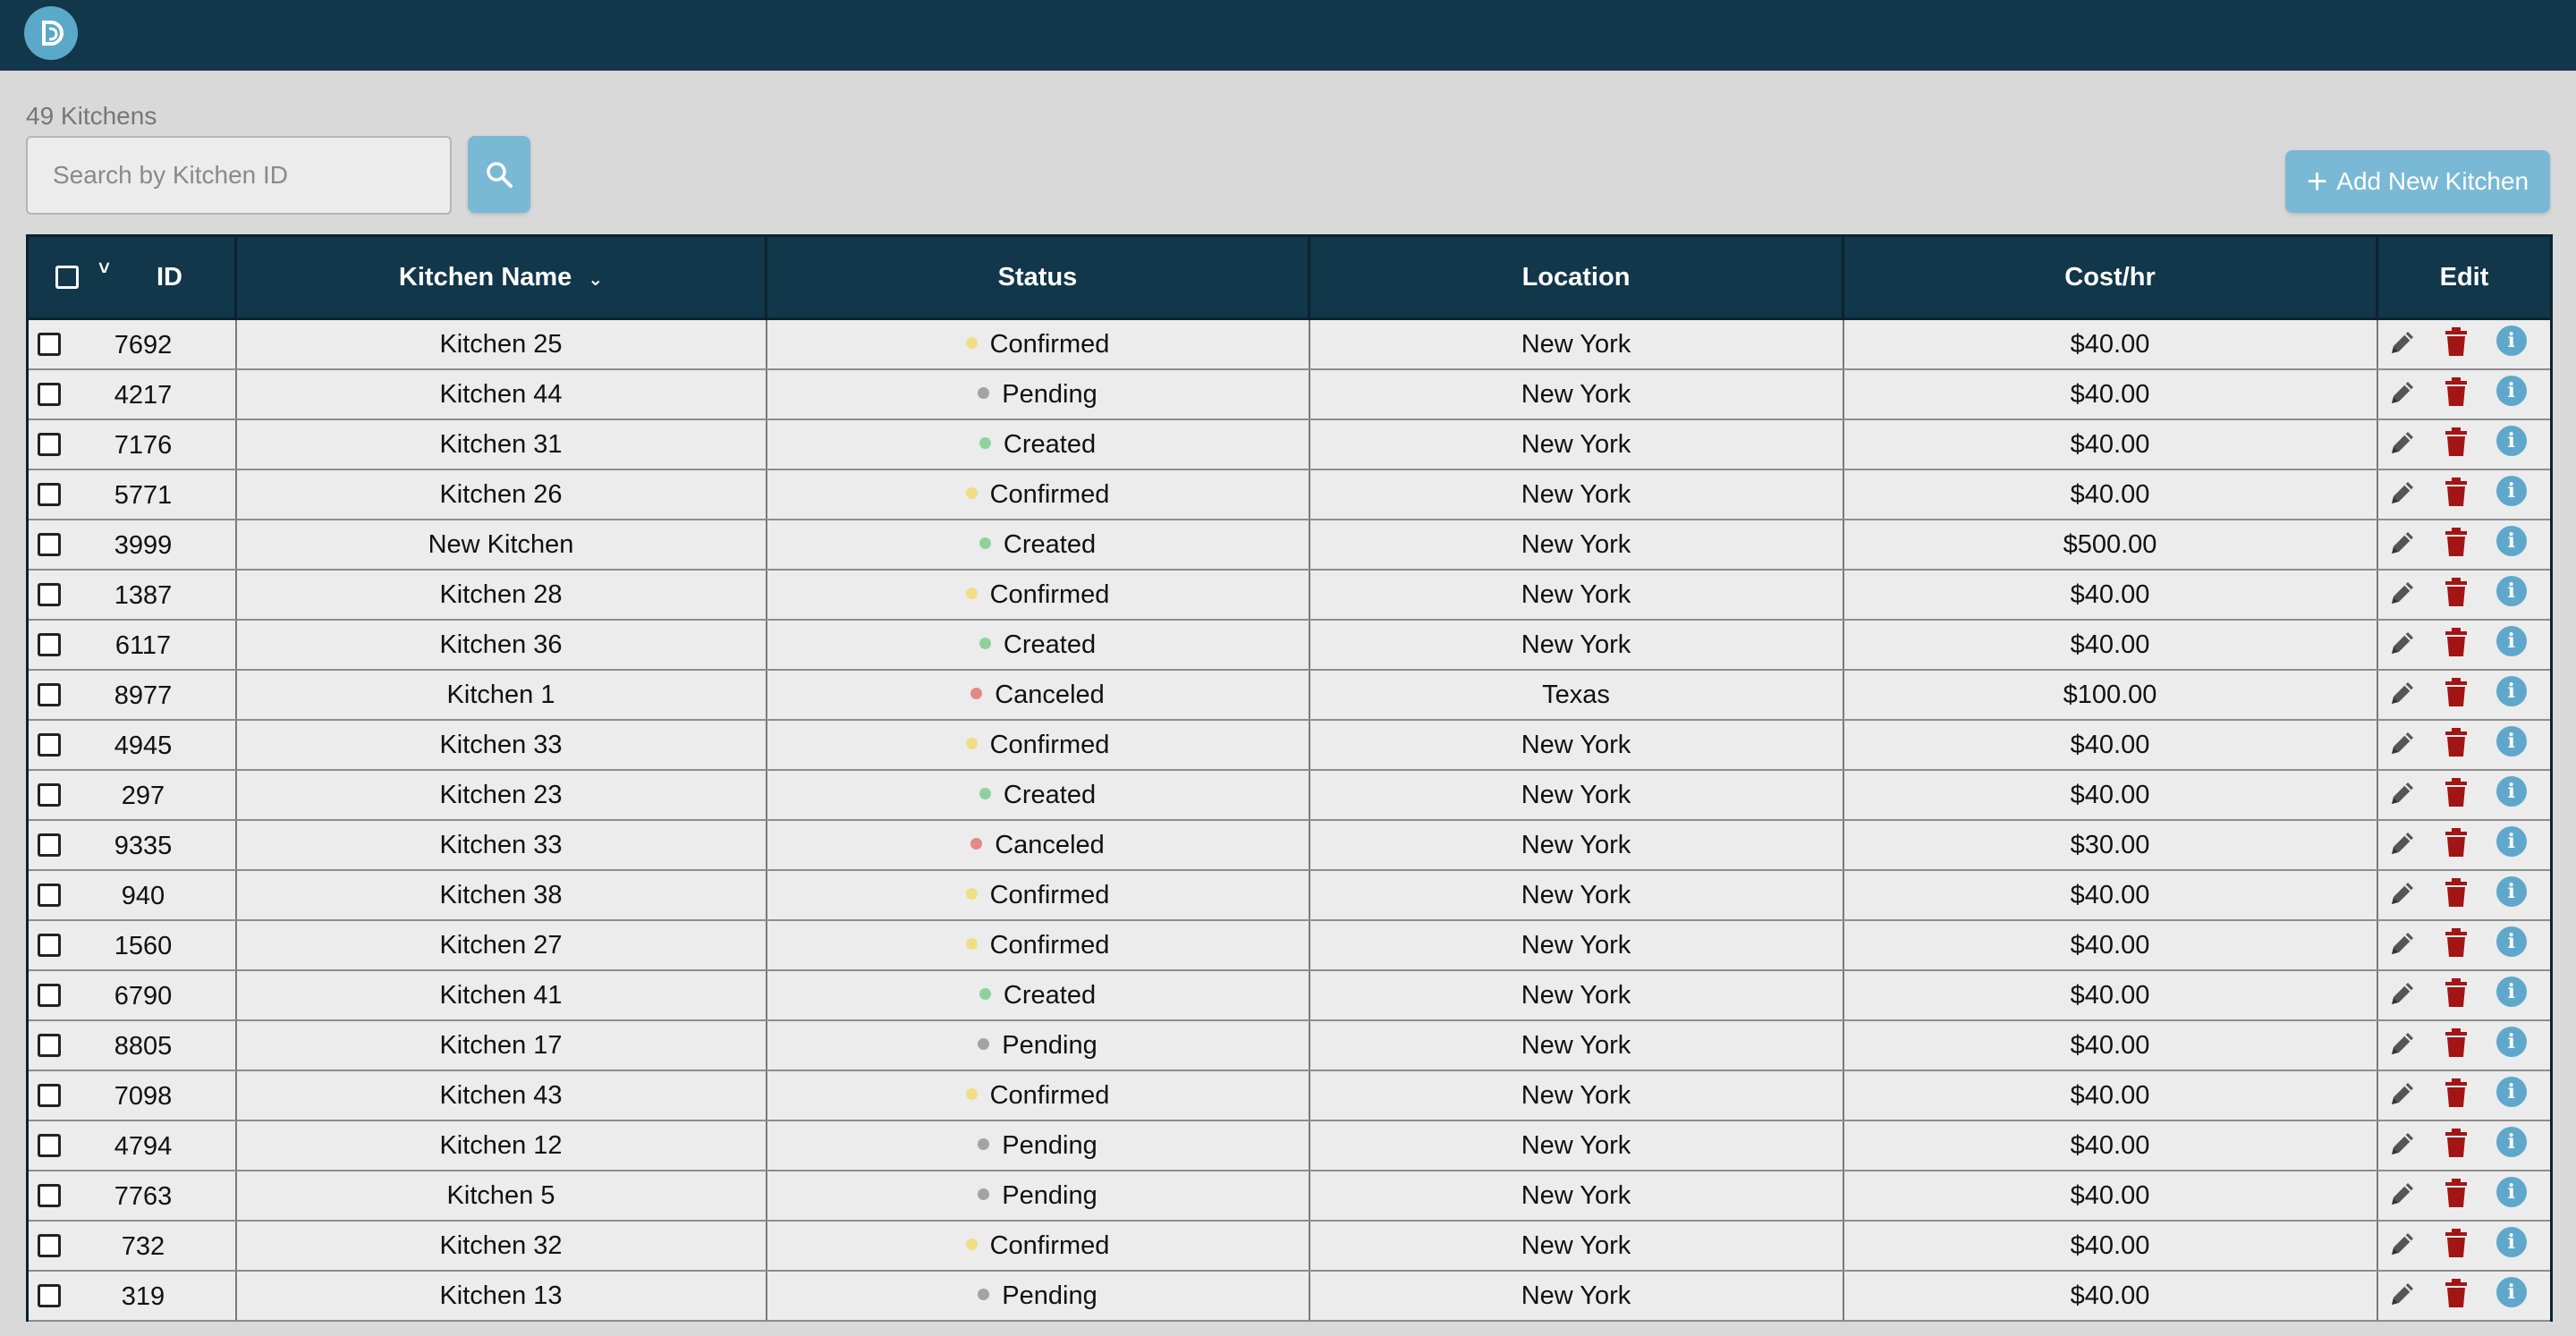 The height and width of the screenshot is (1336, 2576). I want to click on app-logo, so click(51, 33).